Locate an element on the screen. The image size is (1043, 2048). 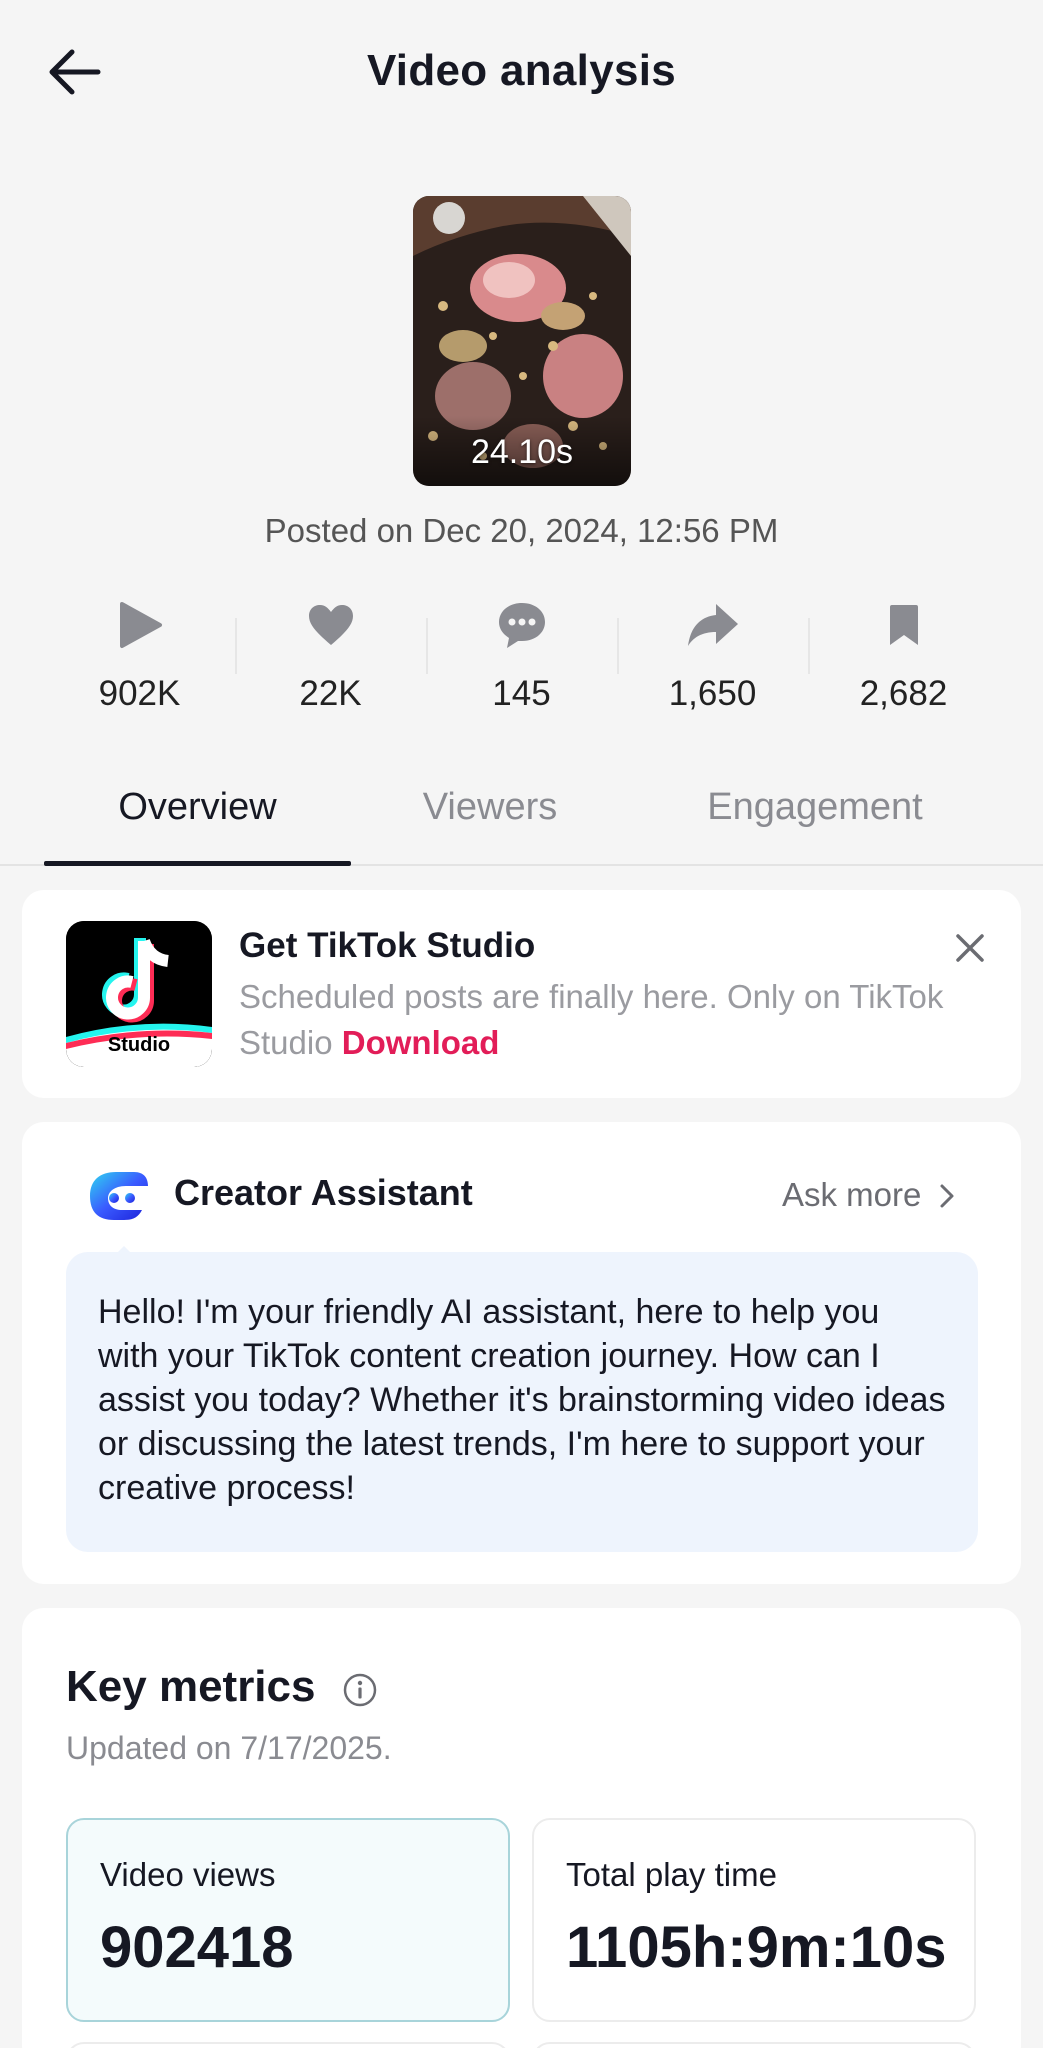
download-link: Download is located at coordinates (421, 1042).